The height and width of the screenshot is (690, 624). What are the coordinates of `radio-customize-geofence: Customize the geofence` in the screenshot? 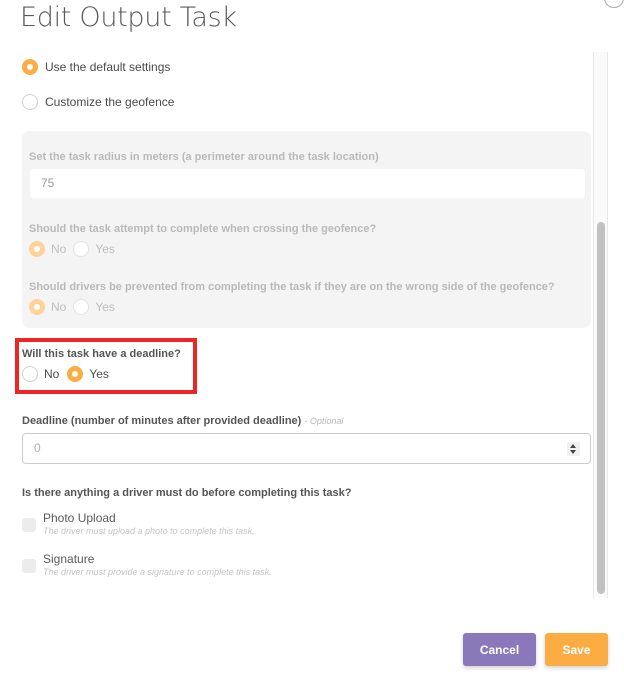 It's located at (98, 102).